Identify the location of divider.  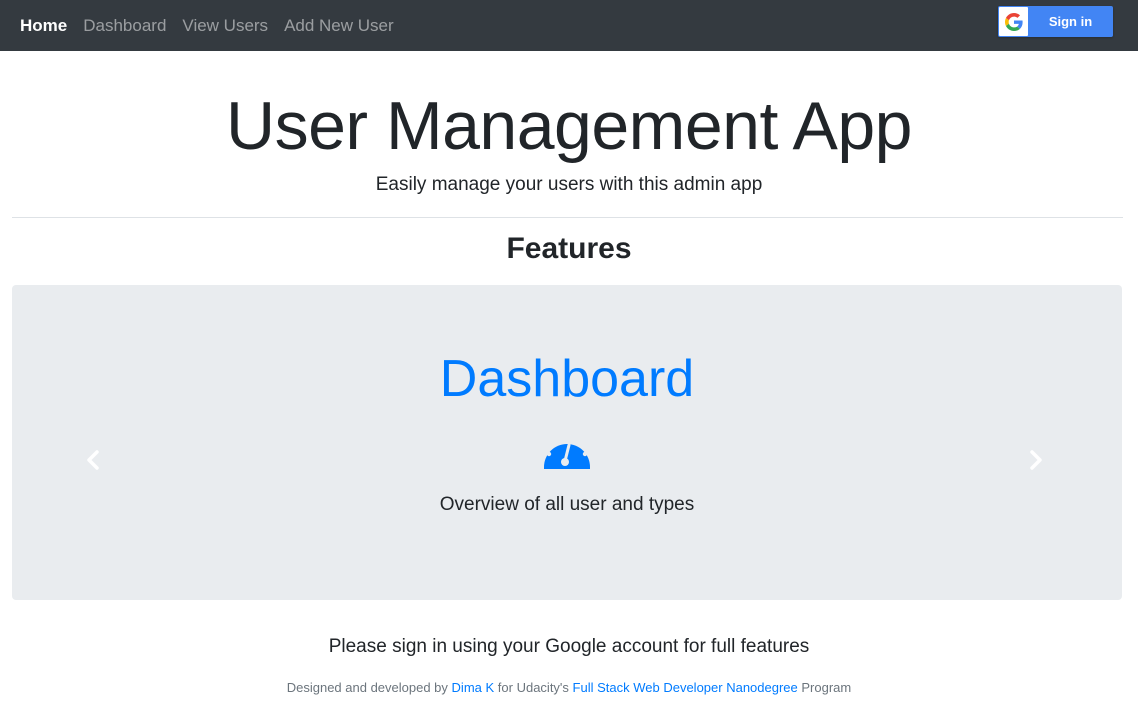
(567, 217).